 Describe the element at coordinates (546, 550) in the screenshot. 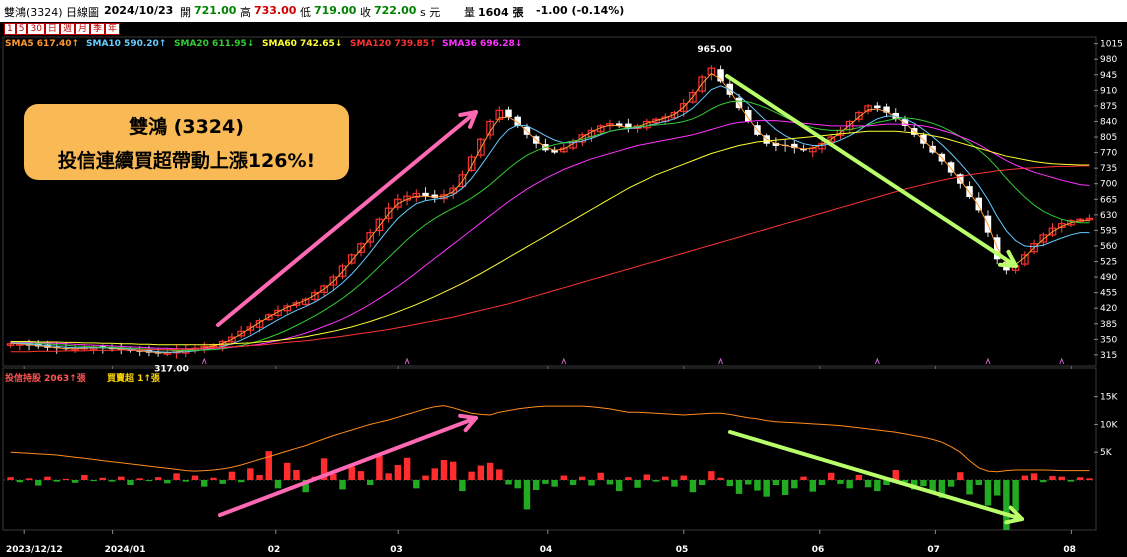

I see `x-tick-label: 04` at that location.